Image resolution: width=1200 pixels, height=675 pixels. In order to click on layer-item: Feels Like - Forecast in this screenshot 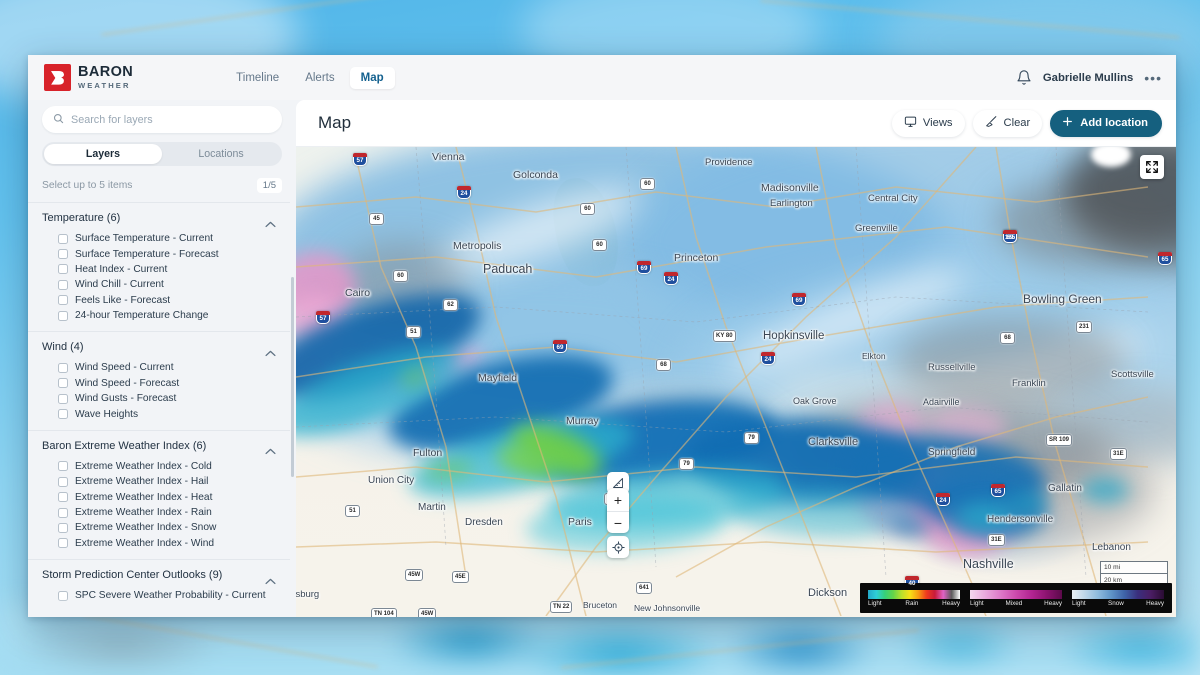, I will do `click(159, 300)`.